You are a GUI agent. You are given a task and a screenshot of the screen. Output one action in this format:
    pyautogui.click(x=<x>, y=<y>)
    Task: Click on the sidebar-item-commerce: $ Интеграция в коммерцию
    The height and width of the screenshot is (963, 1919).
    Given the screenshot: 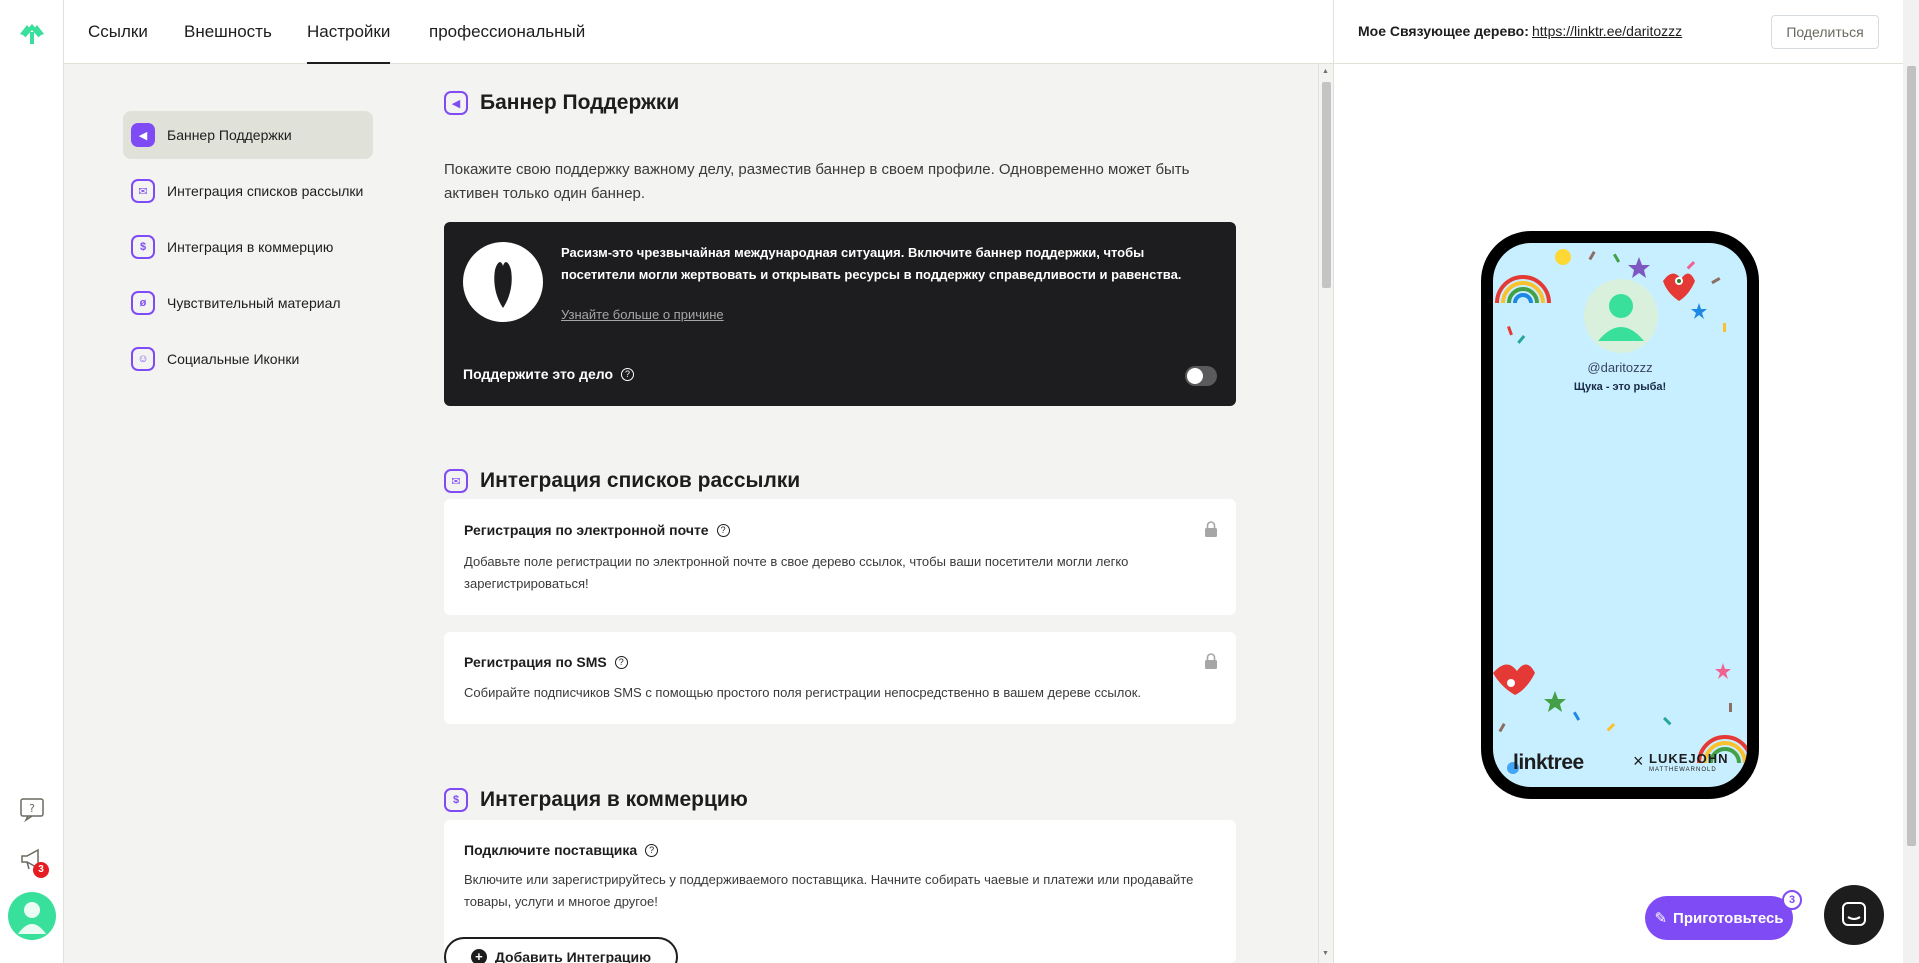 What is the action you would take?
    pyautogui.click(x=248, y=247)
    